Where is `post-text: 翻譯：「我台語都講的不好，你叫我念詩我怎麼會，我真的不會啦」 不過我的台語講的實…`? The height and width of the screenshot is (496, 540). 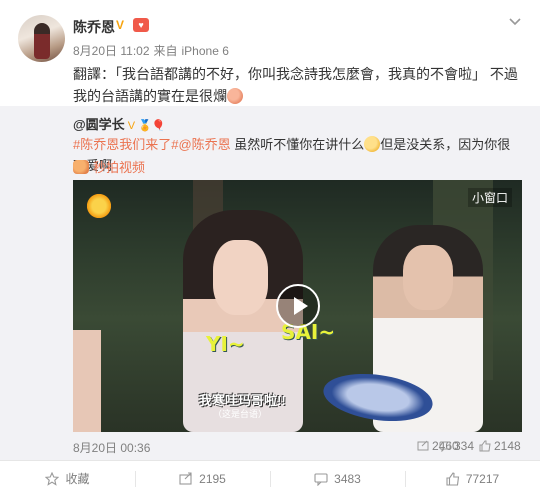 post-text: 翻譯：「我台語都講的不好，你叫我念詩我怎麼會，我真的不會啦」 不過我的台語講的實… is located at coordinates (298, 85).